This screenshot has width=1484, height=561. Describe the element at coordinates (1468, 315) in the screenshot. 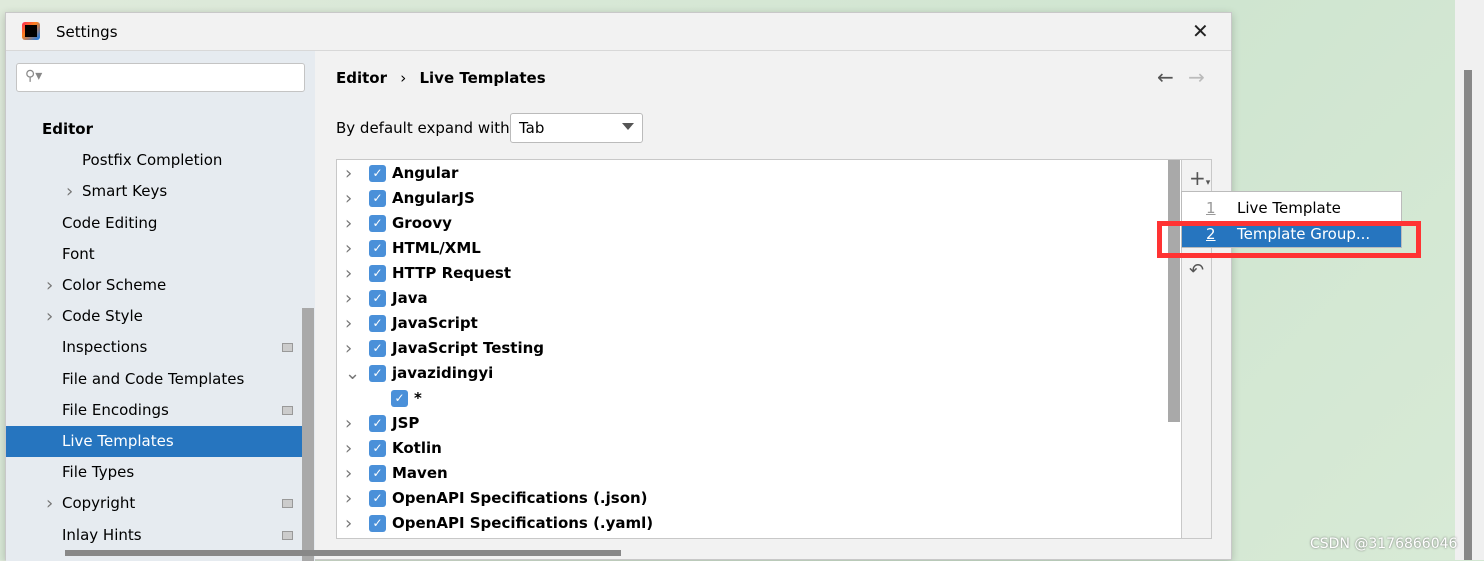

I see `background-scrollbar` at that location.